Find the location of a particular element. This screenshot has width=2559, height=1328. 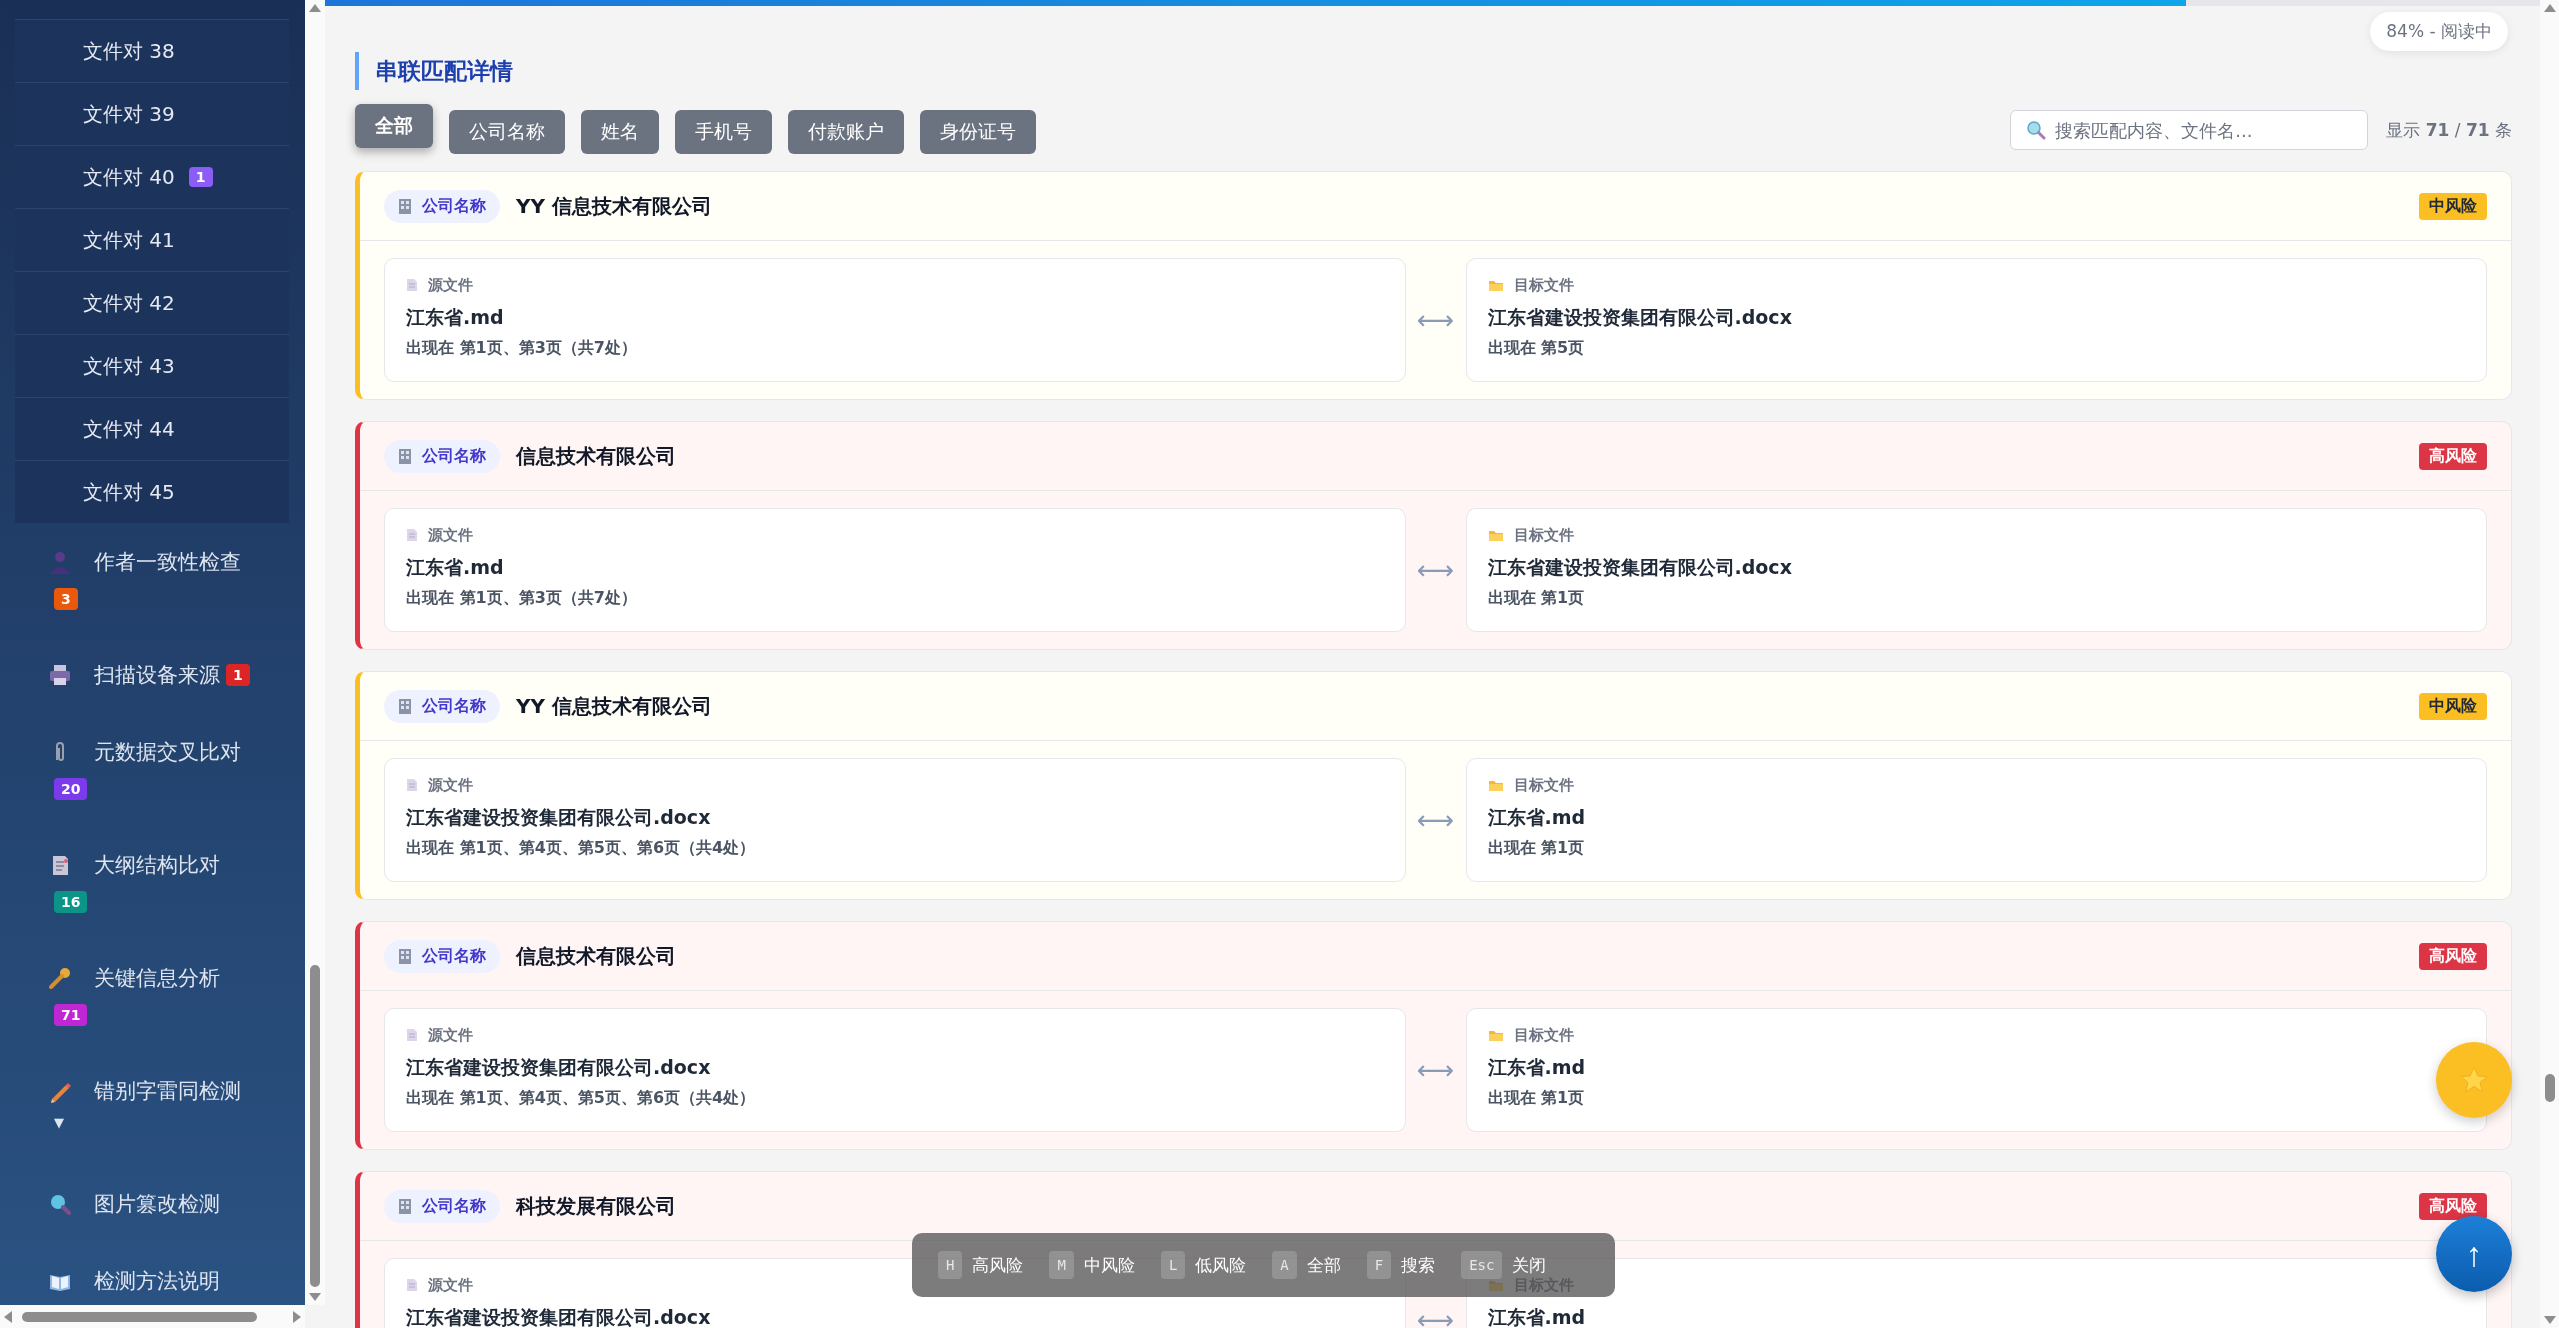

match-value: 信息技术有限公司 is located at coordinates (596, 956).